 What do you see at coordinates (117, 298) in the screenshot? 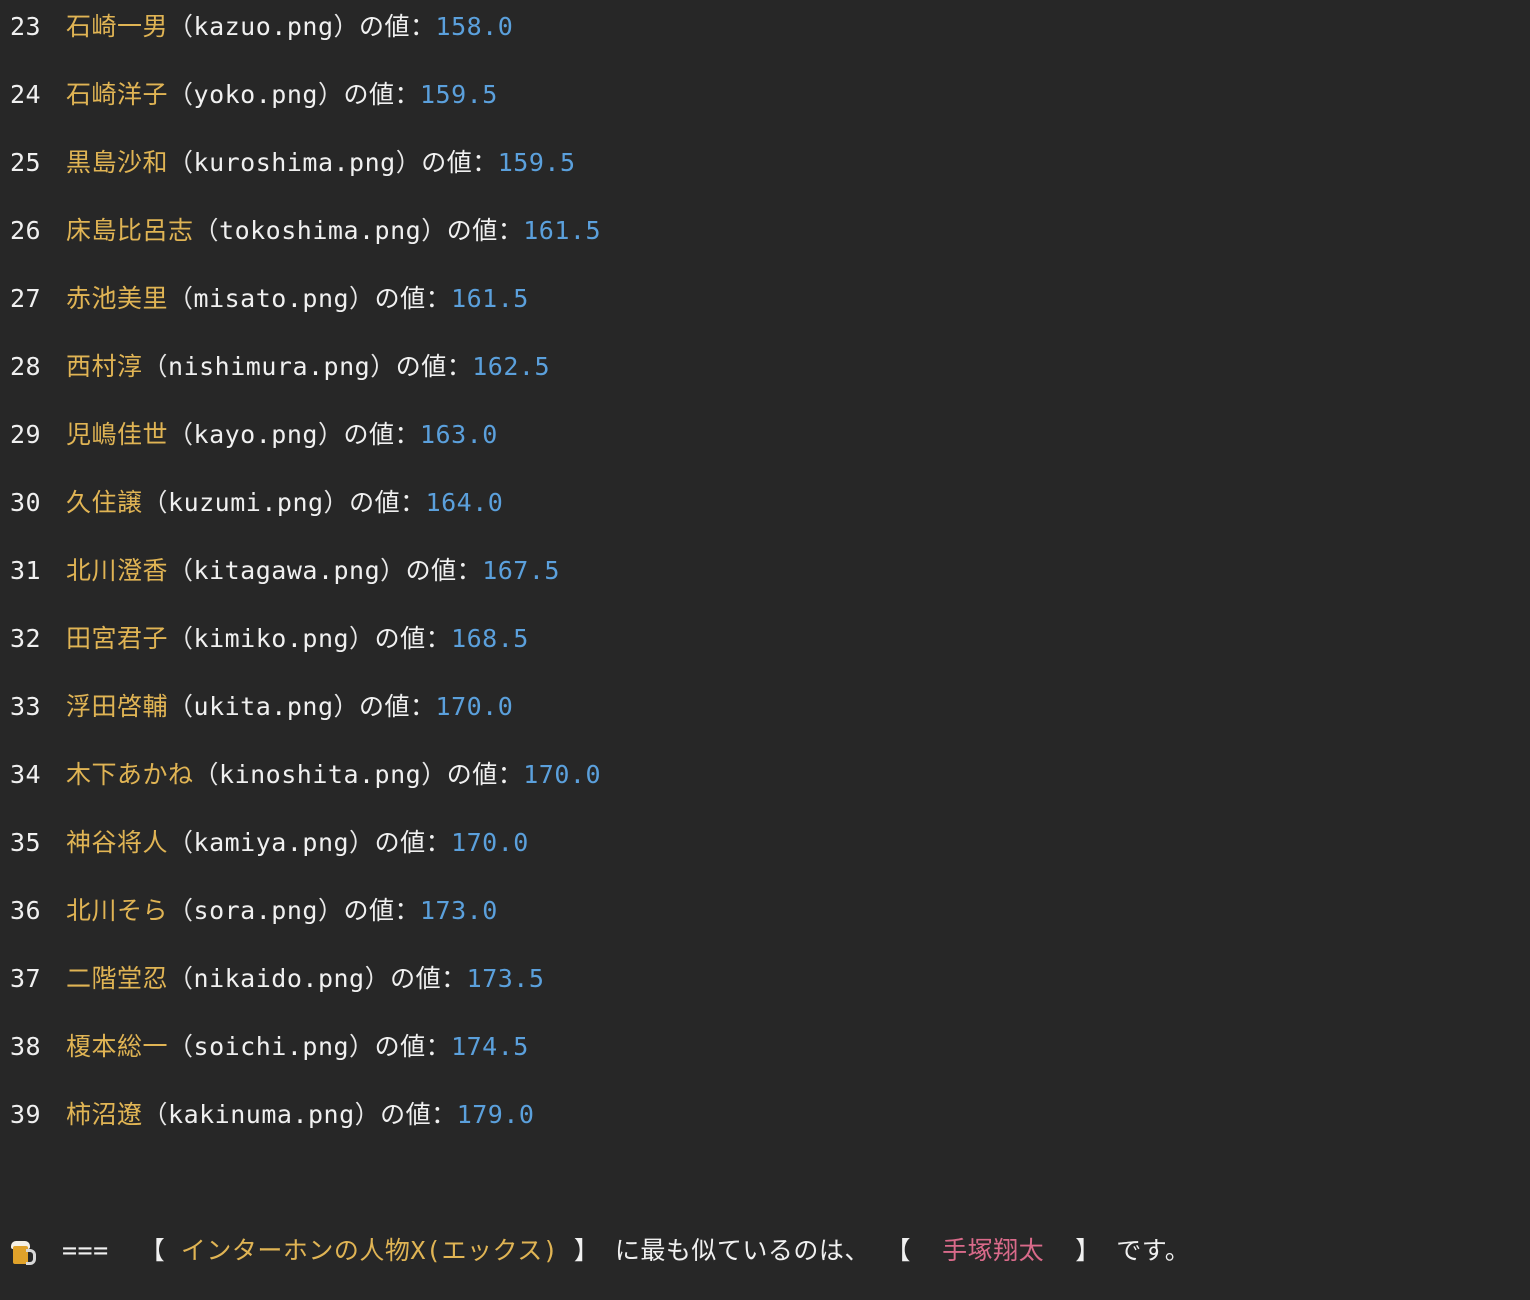
I see `person-name: 赤池美里` at bounding box center [117, 298].